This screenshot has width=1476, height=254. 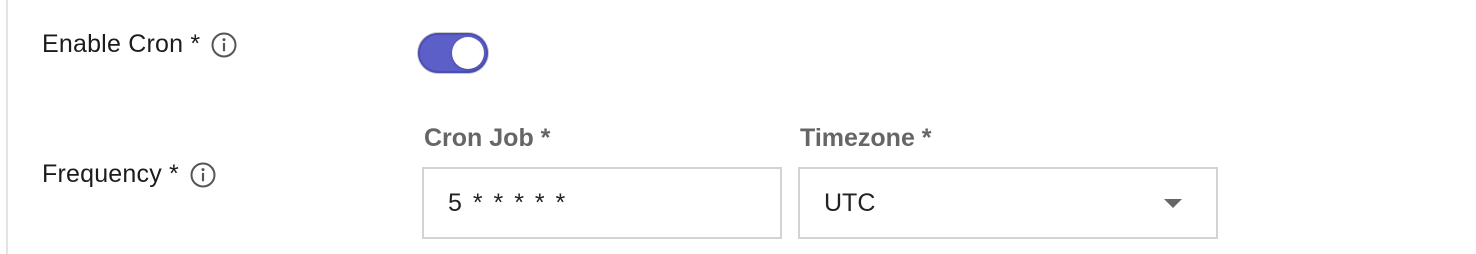 What do you see at coordinates (110, 174) in the screenshot?
I see `frequency-label: Frequency *` at bounding box center [110, 174].